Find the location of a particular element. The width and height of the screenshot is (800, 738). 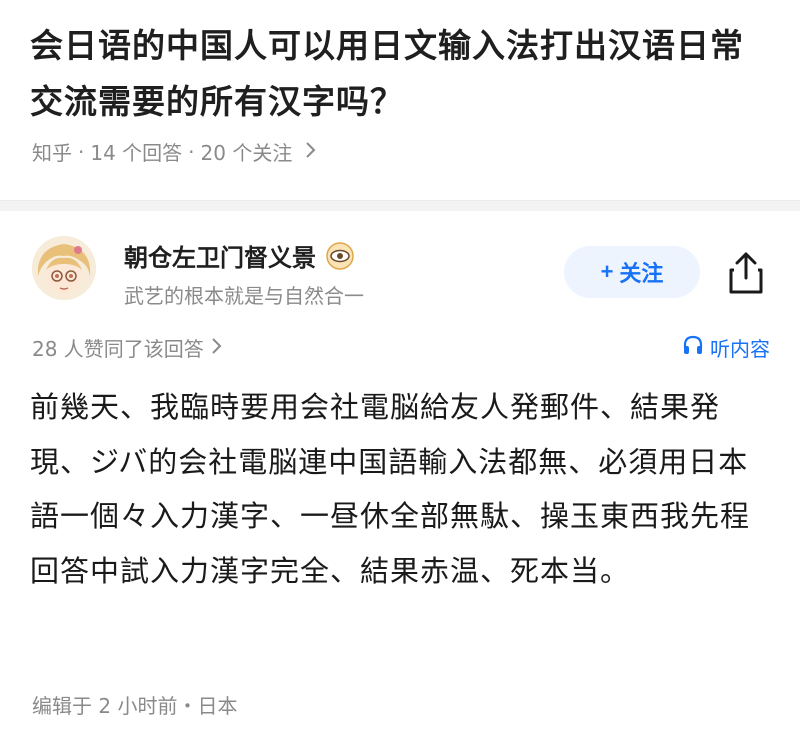

headphones-icon is located at coordinates (693, 347).